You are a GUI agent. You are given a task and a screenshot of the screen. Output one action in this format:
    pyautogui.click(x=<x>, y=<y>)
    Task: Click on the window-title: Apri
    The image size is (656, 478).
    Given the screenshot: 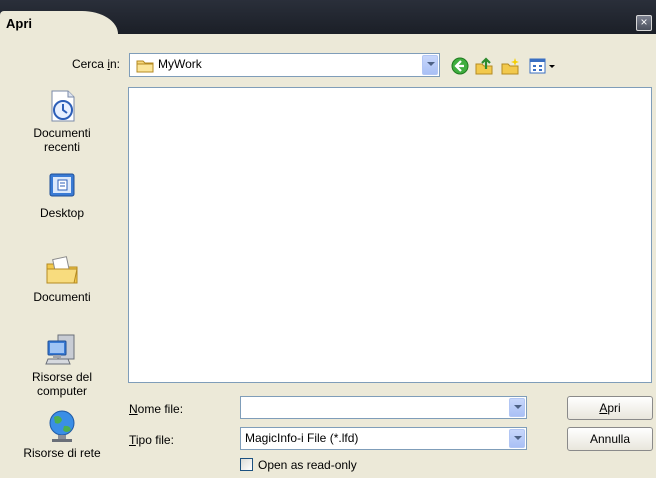 What is the action you would take?
    pyautogui.click(x=19, y=23)
    